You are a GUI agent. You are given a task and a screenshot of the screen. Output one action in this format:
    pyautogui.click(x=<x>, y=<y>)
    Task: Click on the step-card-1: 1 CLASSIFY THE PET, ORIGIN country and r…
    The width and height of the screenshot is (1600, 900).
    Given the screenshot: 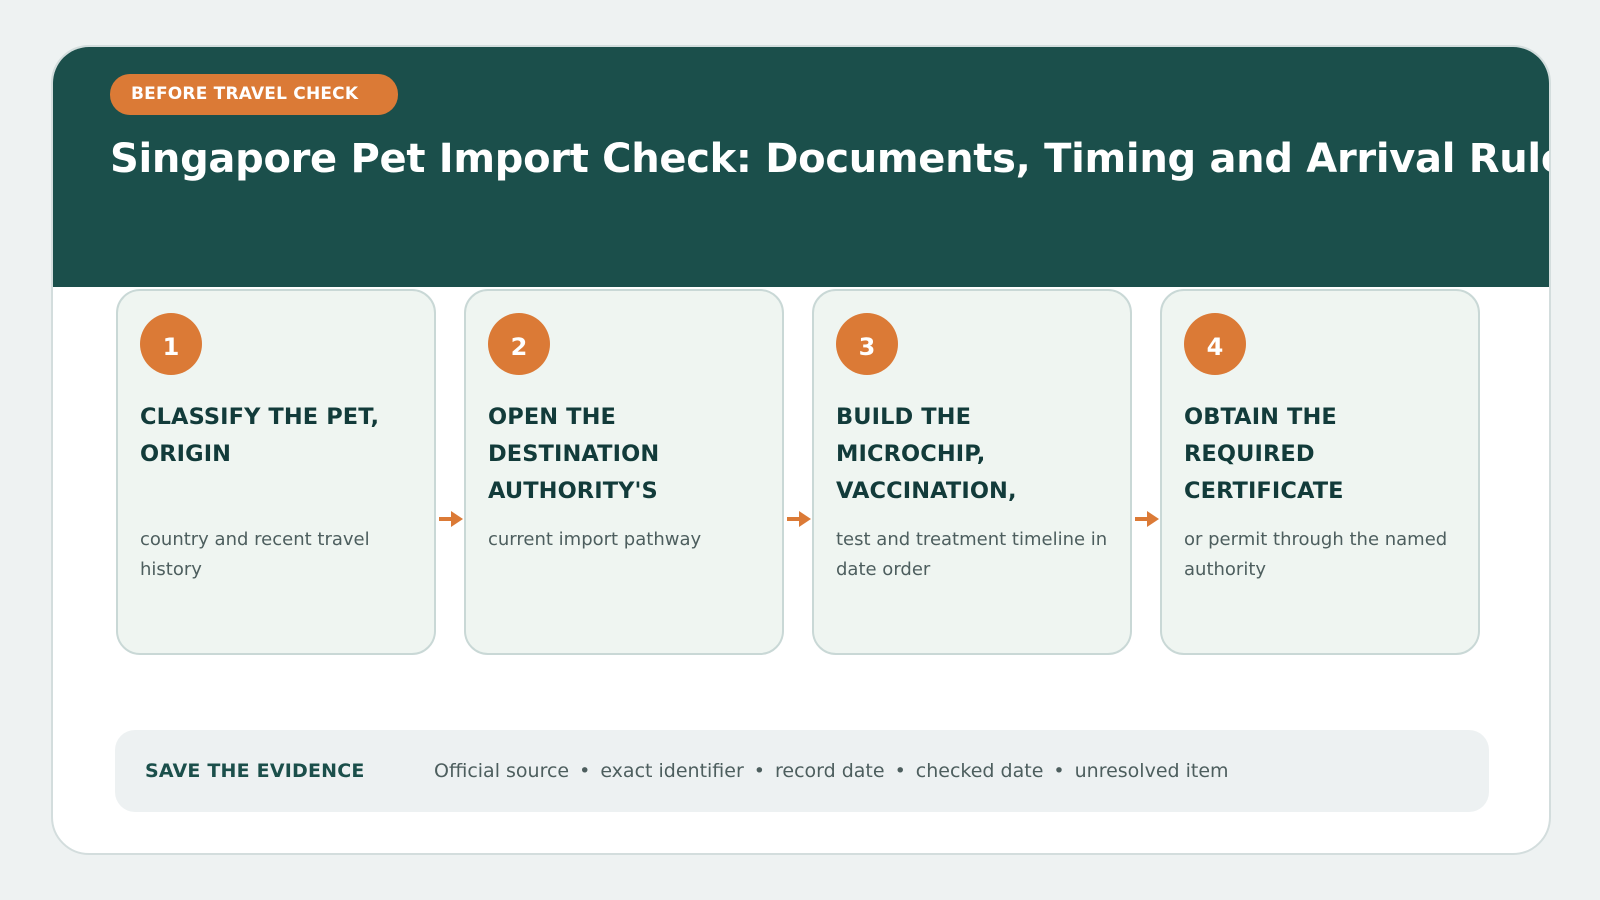 What is the action you would take?
    pyautogui.click(x=276, y=472)
    